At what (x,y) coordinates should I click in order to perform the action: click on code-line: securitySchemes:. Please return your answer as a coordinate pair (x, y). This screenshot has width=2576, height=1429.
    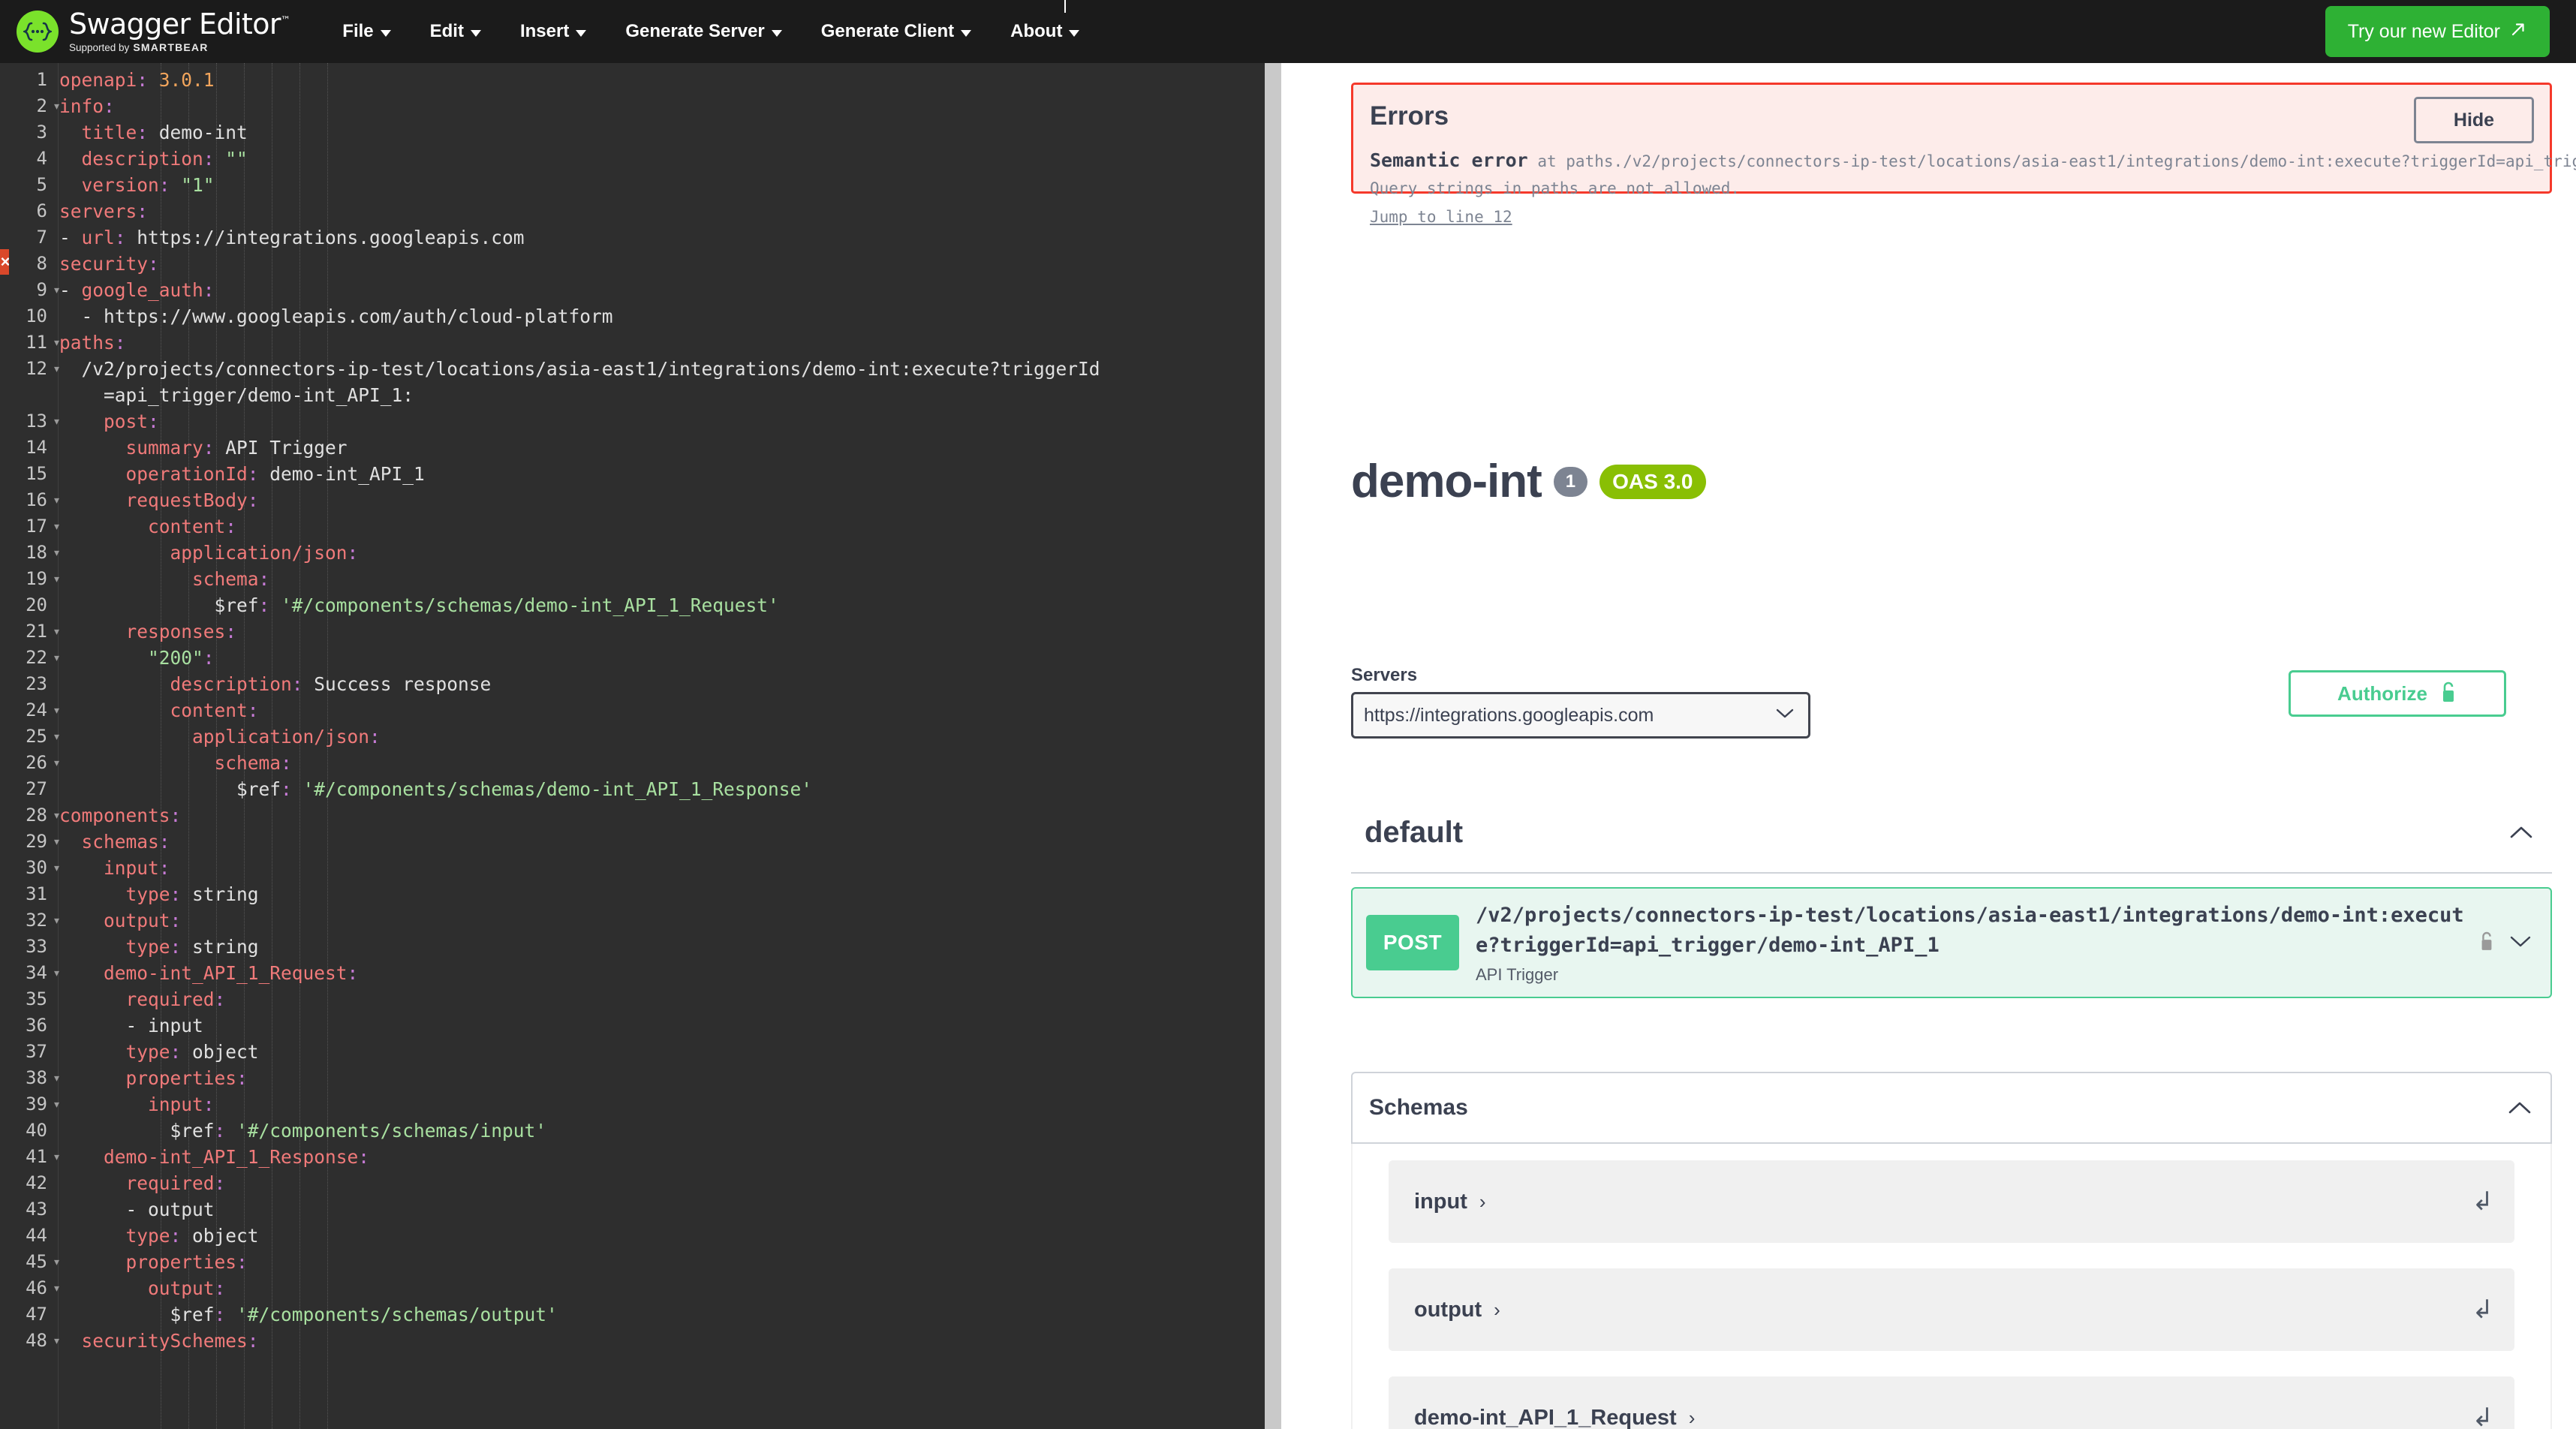
    Looking at the image, I should click on (662, 1341).